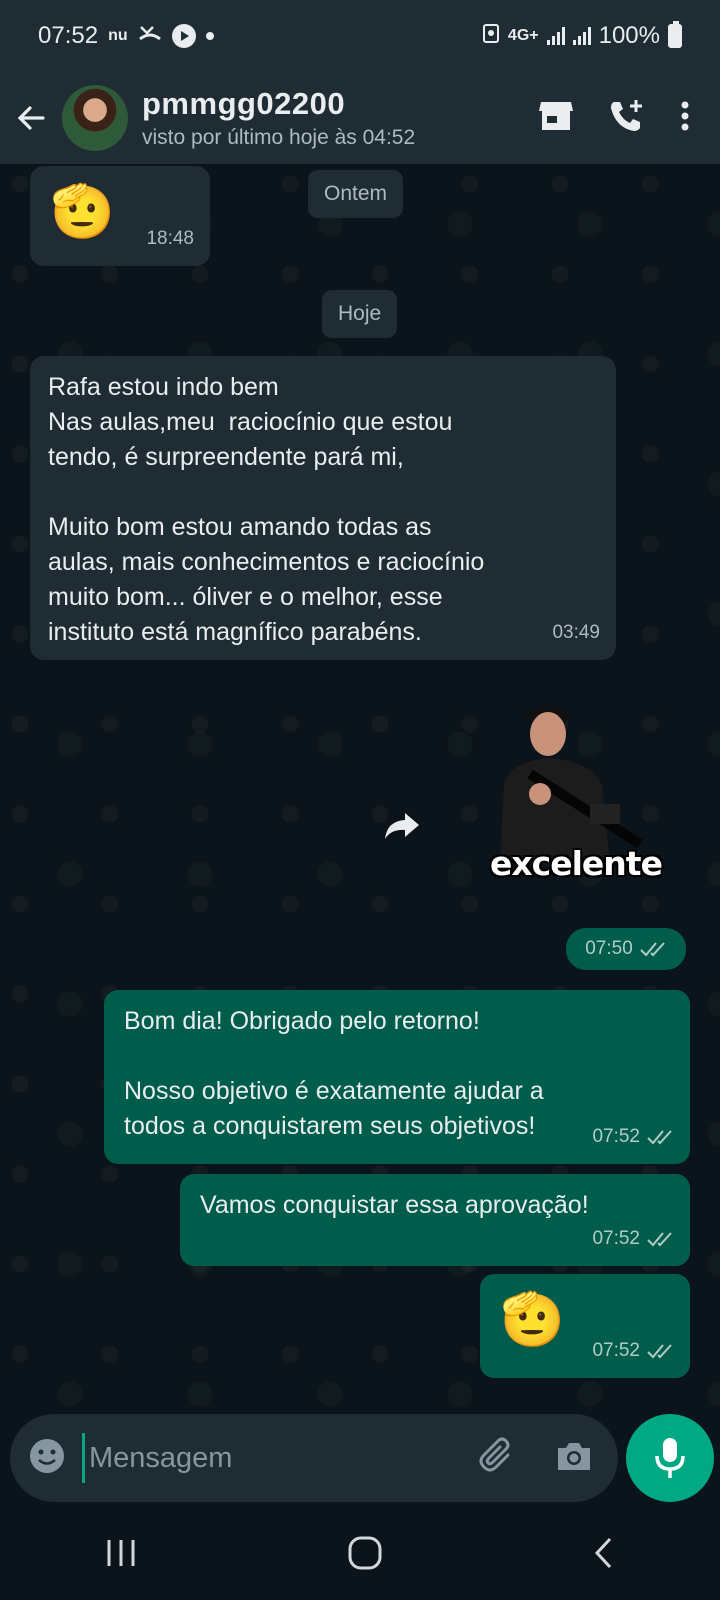 This screenshot has height=1600, width=720. I want to click on message-line: Muito bom estou amando todas as, so click(240, 527).